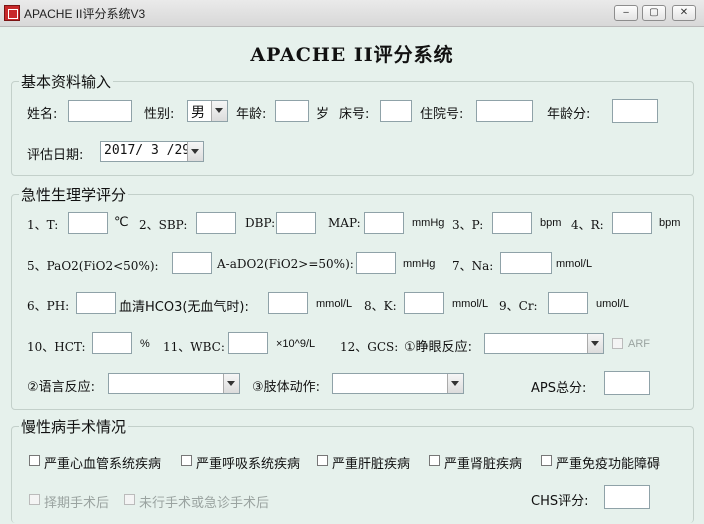 Image resolution: width=704 pixels, height=524 pixels. I want to click on acute-legend: 急性生理学评分, so click(74, 194).